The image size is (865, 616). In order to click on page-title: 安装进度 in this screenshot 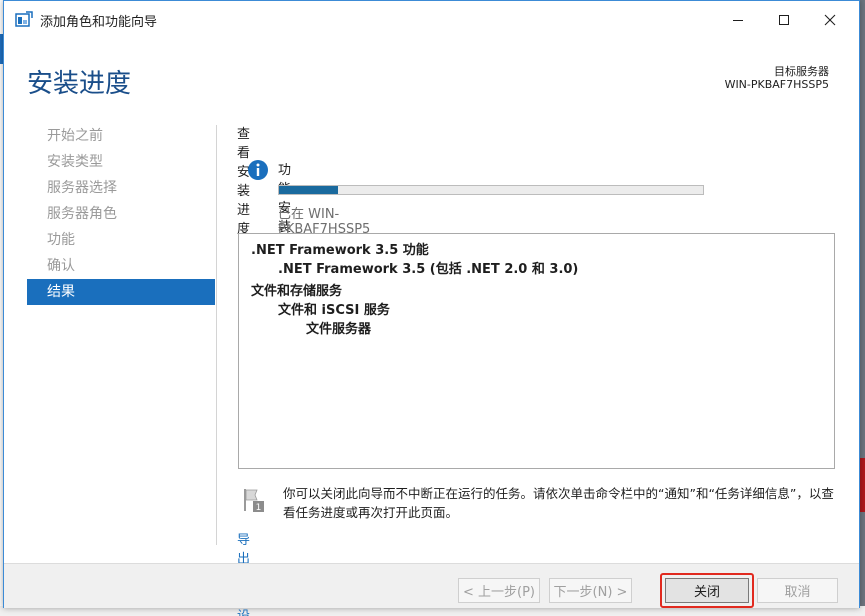, I will do `click(79, 84)`.